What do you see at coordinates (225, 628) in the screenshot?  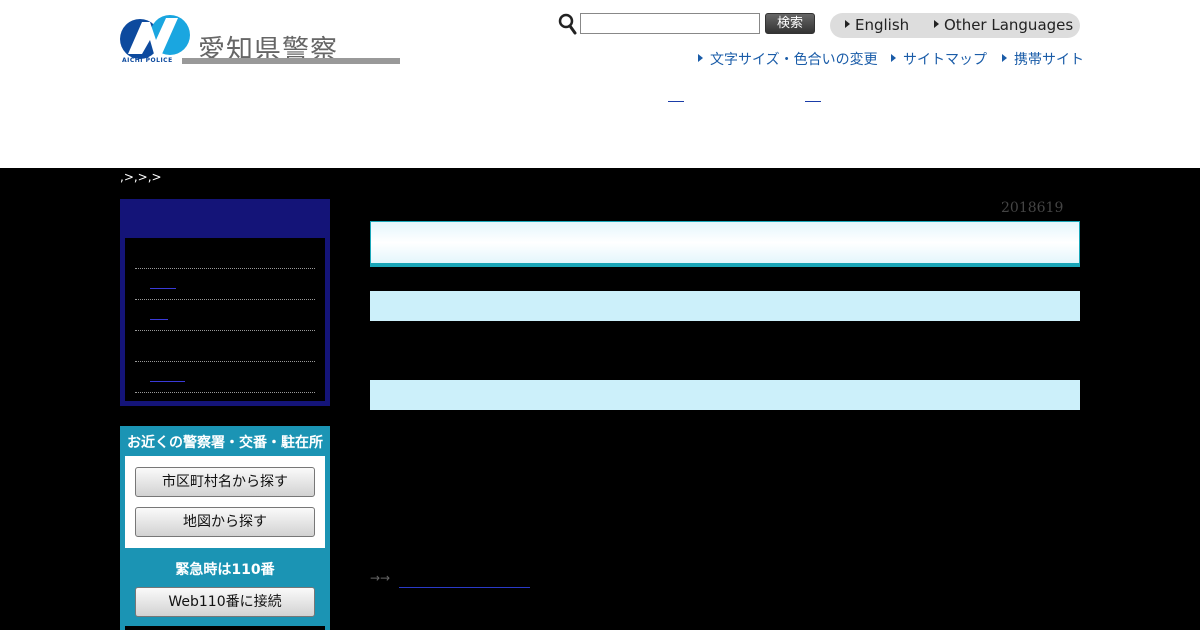 I see `finder-bottom-edge` at bounding box center [225, 628].